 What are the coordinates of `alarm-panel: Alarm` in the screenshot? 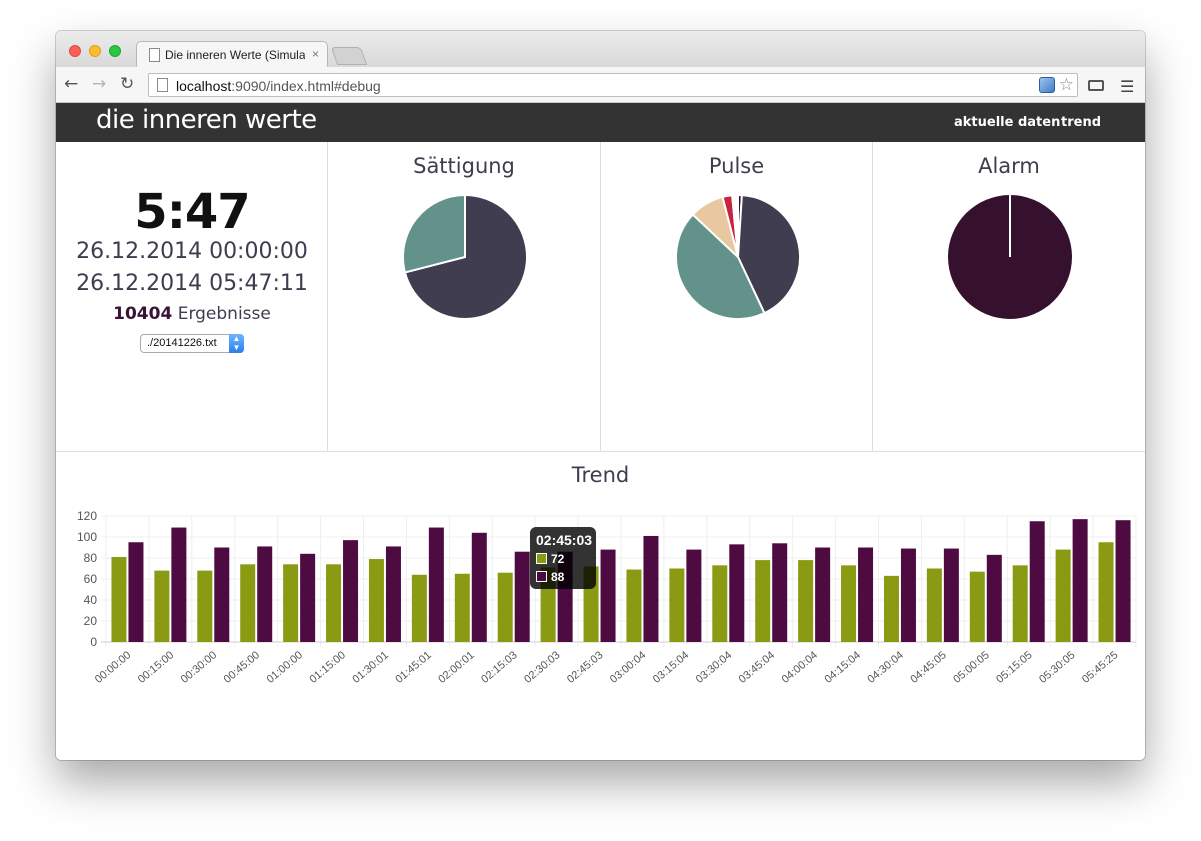 It's located at (1009, 297).